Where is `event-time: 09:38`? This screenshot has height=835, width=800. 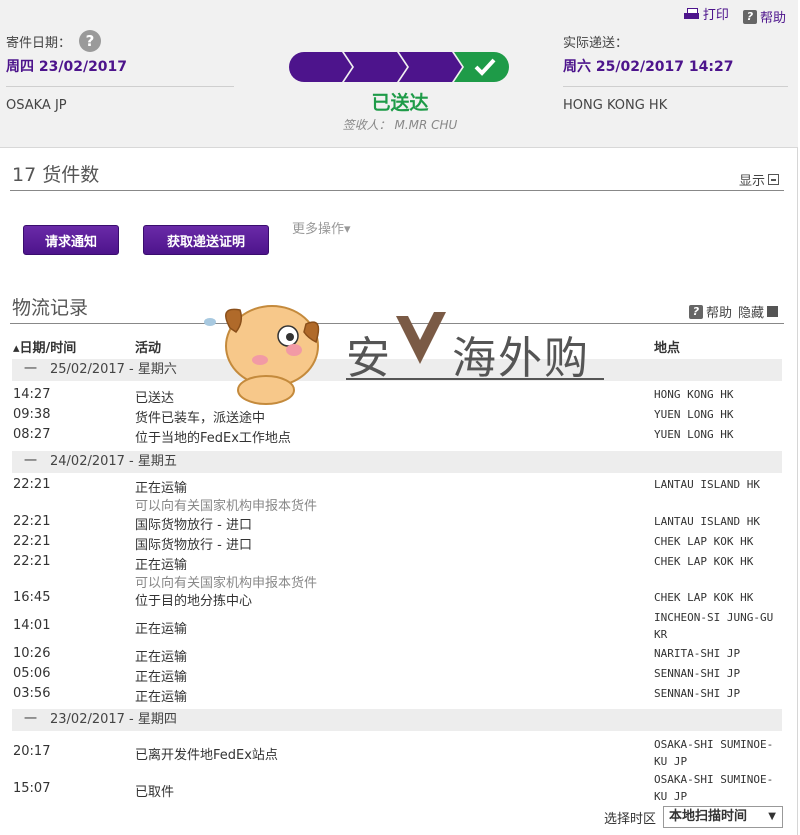
event-time: 09:38 is located at coordinates (32, 414).